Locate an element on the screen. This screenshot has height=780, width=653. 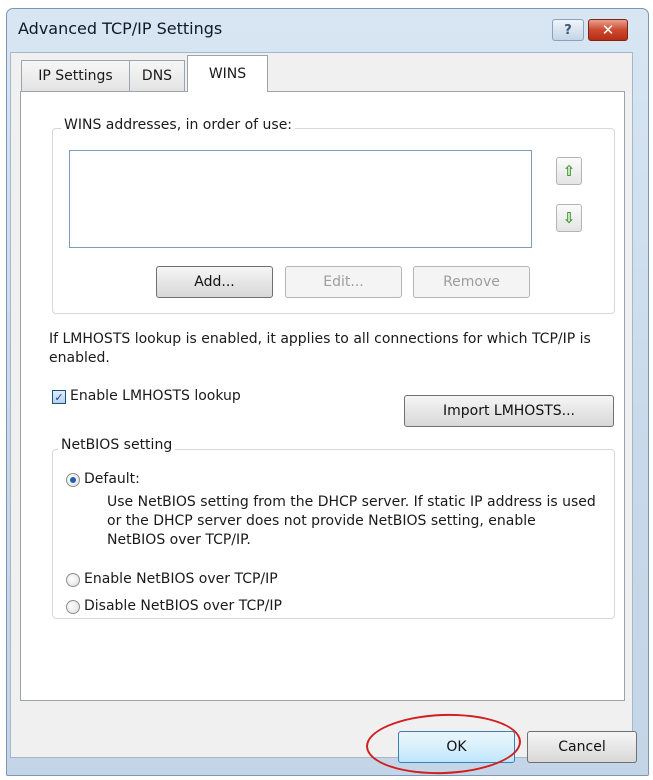
close-button: ✕ is located at coordinates (608, 30).